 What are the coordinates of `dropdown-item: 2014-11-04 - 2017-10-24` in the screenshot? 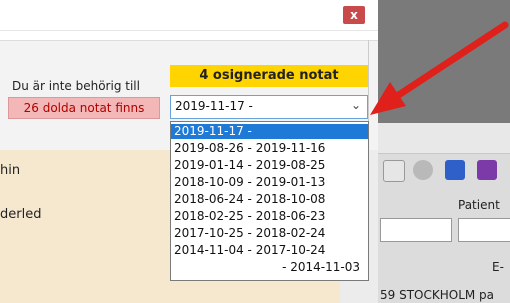 It's located at (269, 250).